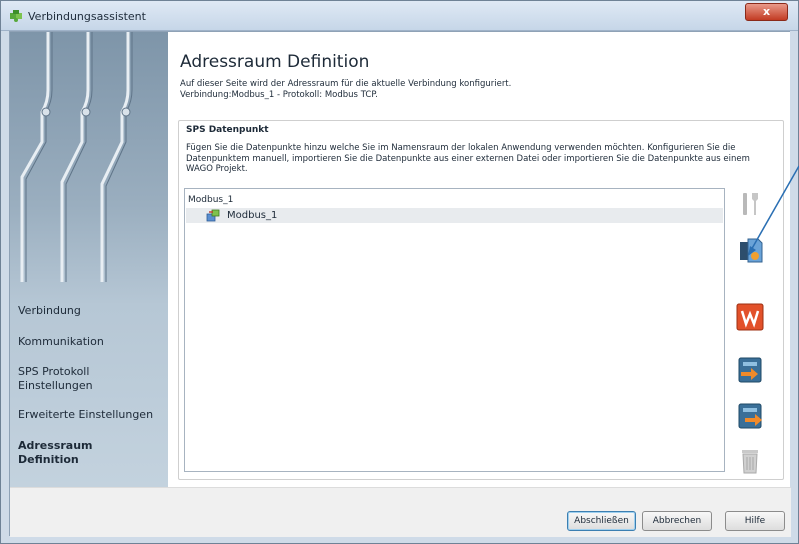  Describe the element at coordinates (61, 342) in the screenshot. I see `sidebar-item-kommunikation: Kommunikation` at that location.